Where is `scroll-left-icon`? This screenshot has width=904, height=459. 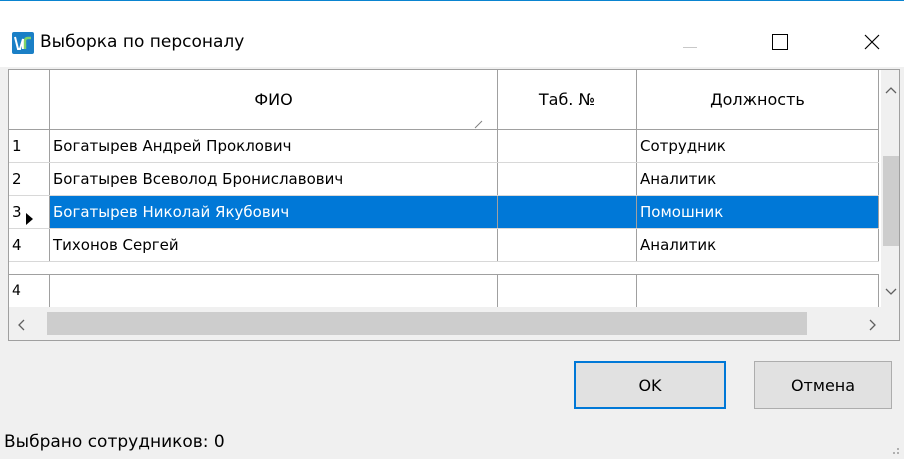 scroll-left-icon is located at coordinates (21, 326).